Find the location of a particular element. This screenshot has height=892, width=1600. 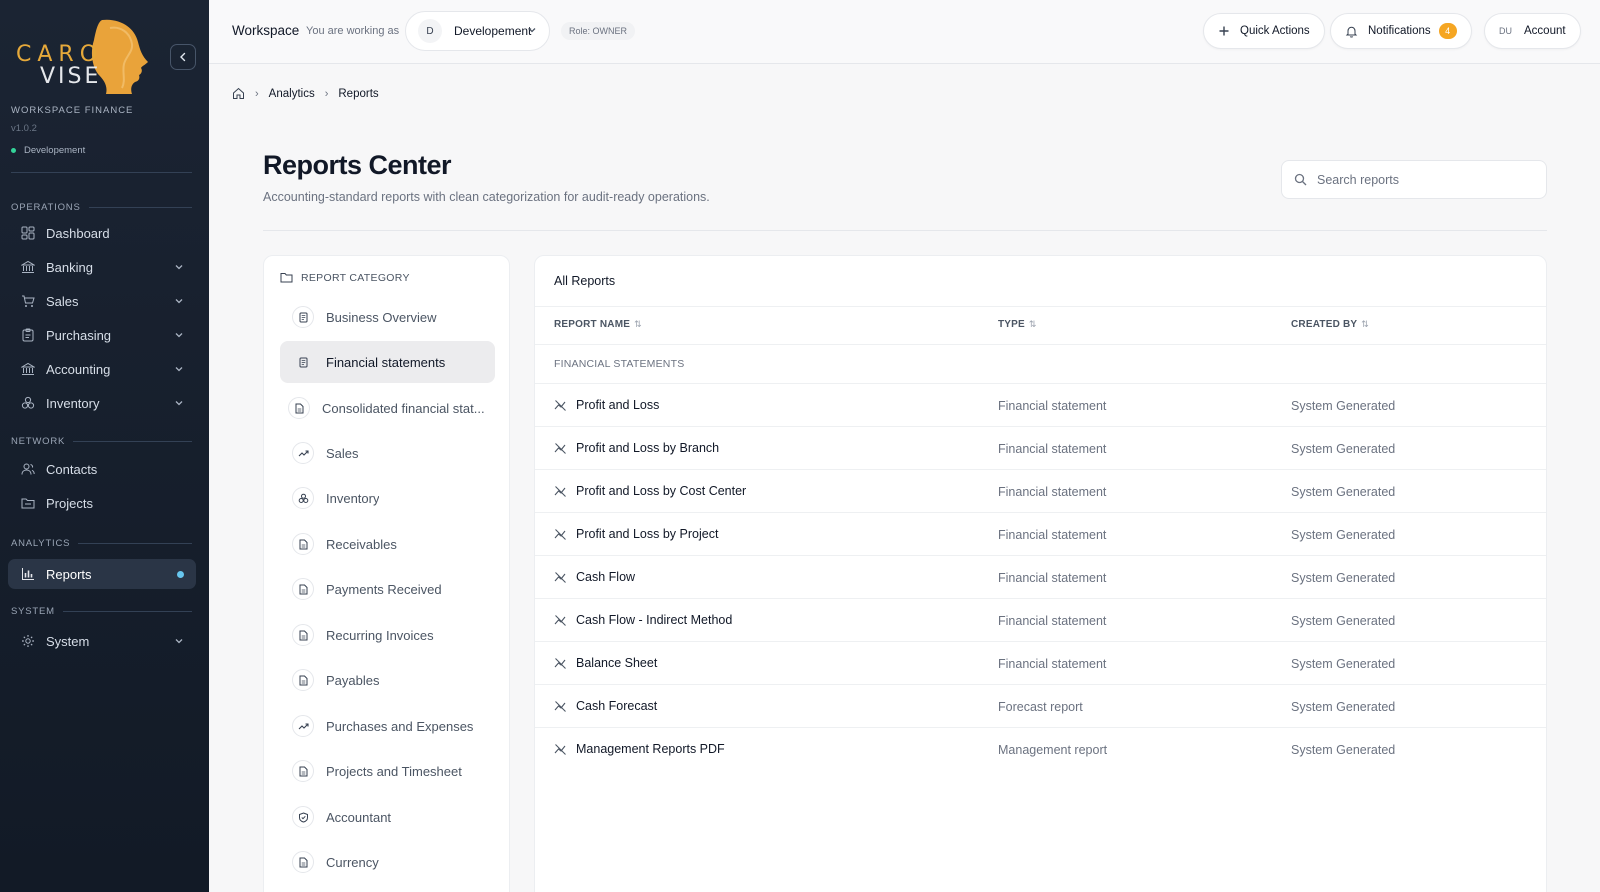

sidebar-item-label: Reports is located at coordinates (69, 574).